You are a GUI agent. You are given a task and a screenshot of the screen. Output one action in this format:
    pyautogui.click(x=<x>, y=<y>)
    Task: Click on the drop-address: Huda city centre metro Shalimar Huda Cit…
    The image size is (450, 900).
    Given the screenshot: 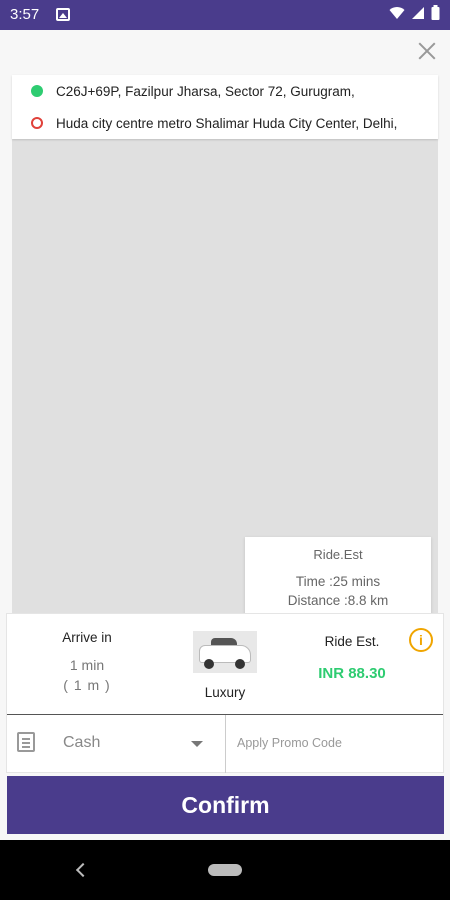 What is the action you would take?
    pyautogui.click(x=227, y=123)
    